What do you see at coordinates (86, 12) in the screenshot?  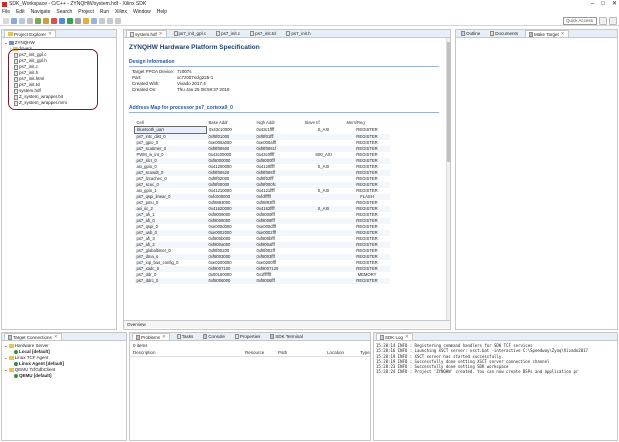 I see `menu-project: Project` at bounding box center [86, 12].